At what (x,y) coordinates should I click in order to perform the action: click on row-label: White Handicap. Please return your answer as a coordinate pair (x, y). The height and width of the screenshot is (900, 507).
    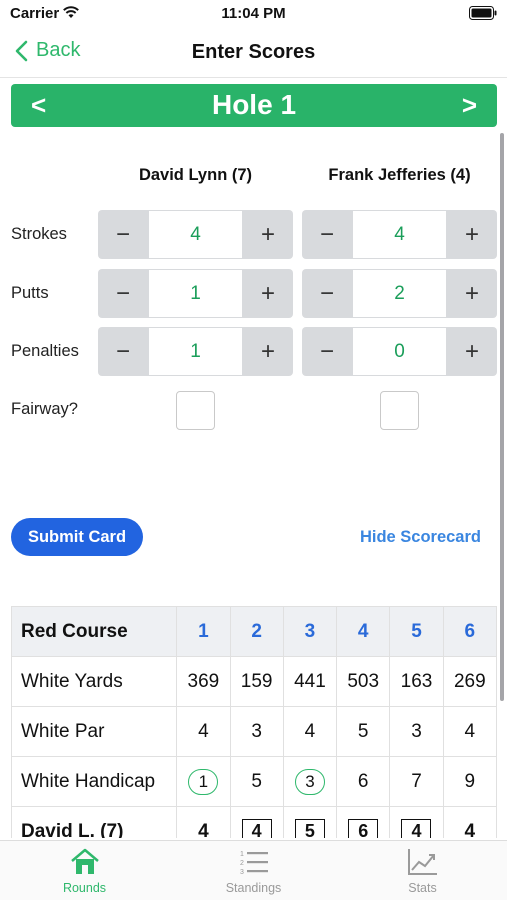
    Looking at the image, I should click on (94, 781).